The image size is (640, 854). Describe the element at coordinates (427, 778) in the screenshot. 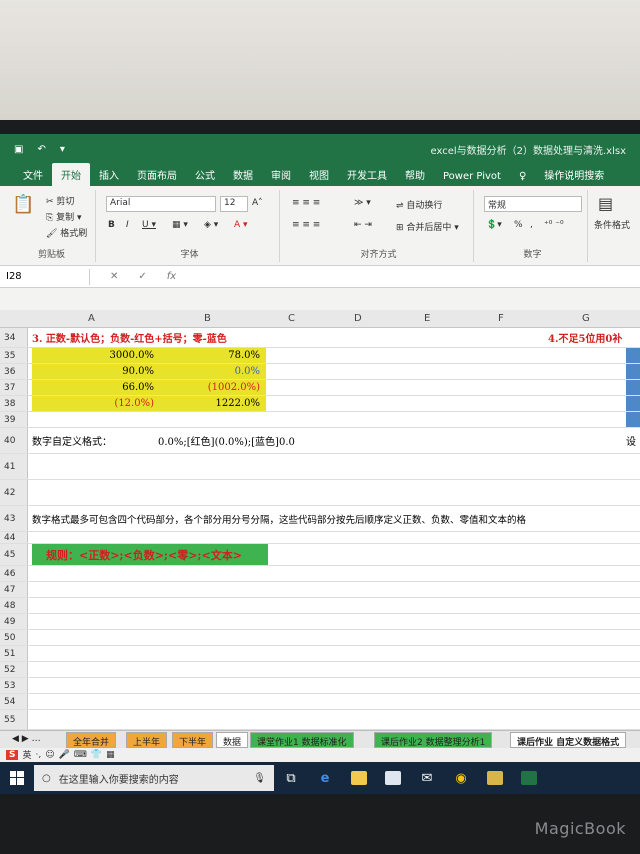

I see `mail-icon: ✉` at that location.